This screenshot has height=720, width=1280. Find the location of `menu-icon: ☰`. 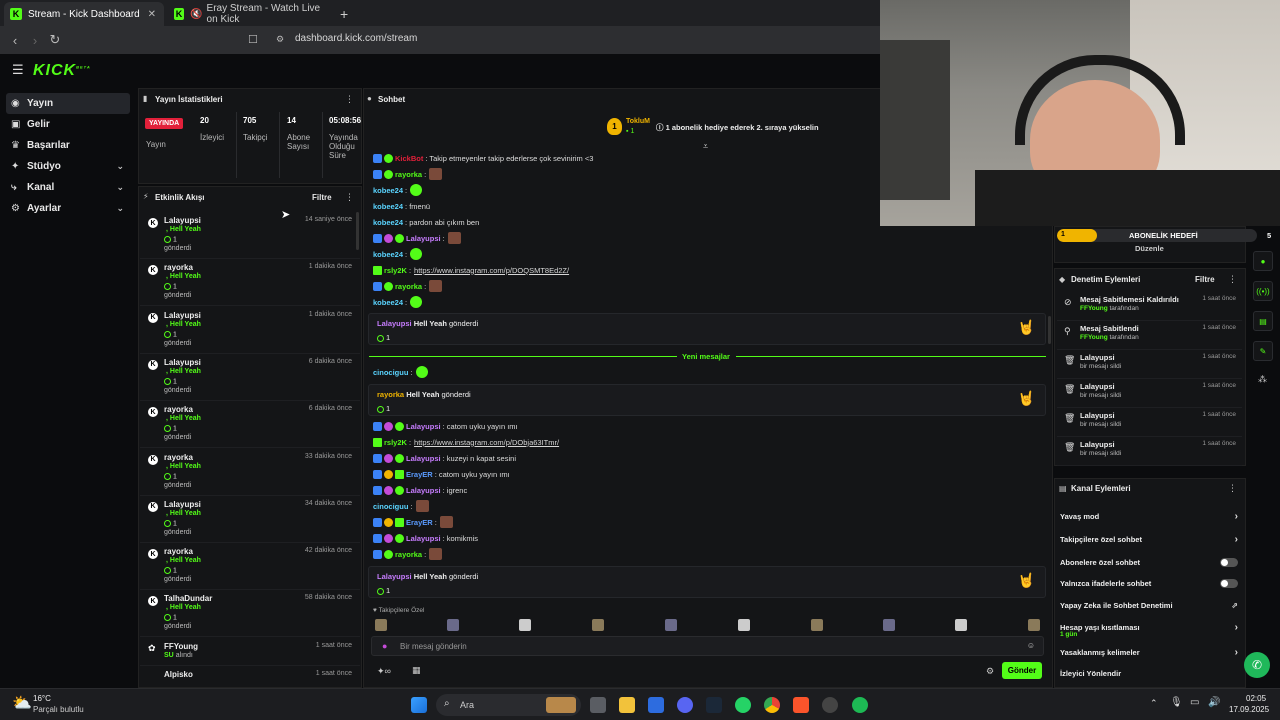

menu-icon: ☰ is located at coordinates (18, 70).